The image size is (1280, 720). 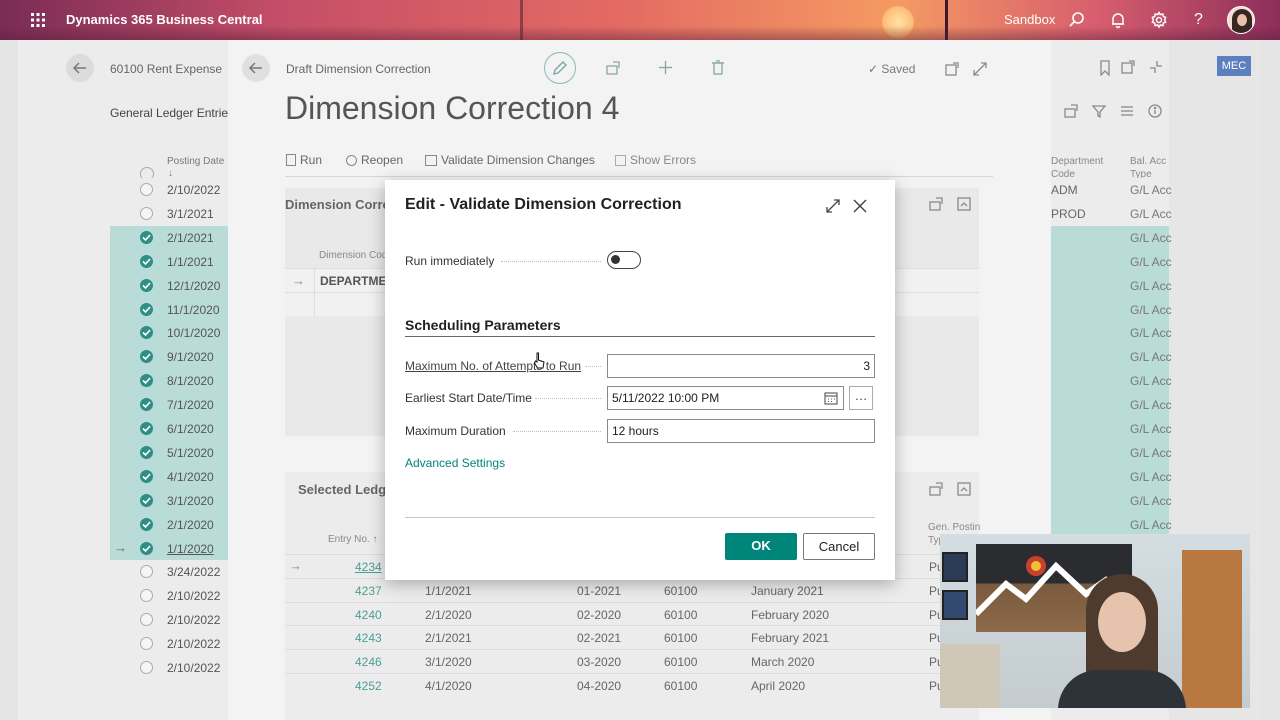 What do you see at coordinates (1198, 20) in the screenshot?
I see `help-icon: ?` at bounding box center [1198, 20].